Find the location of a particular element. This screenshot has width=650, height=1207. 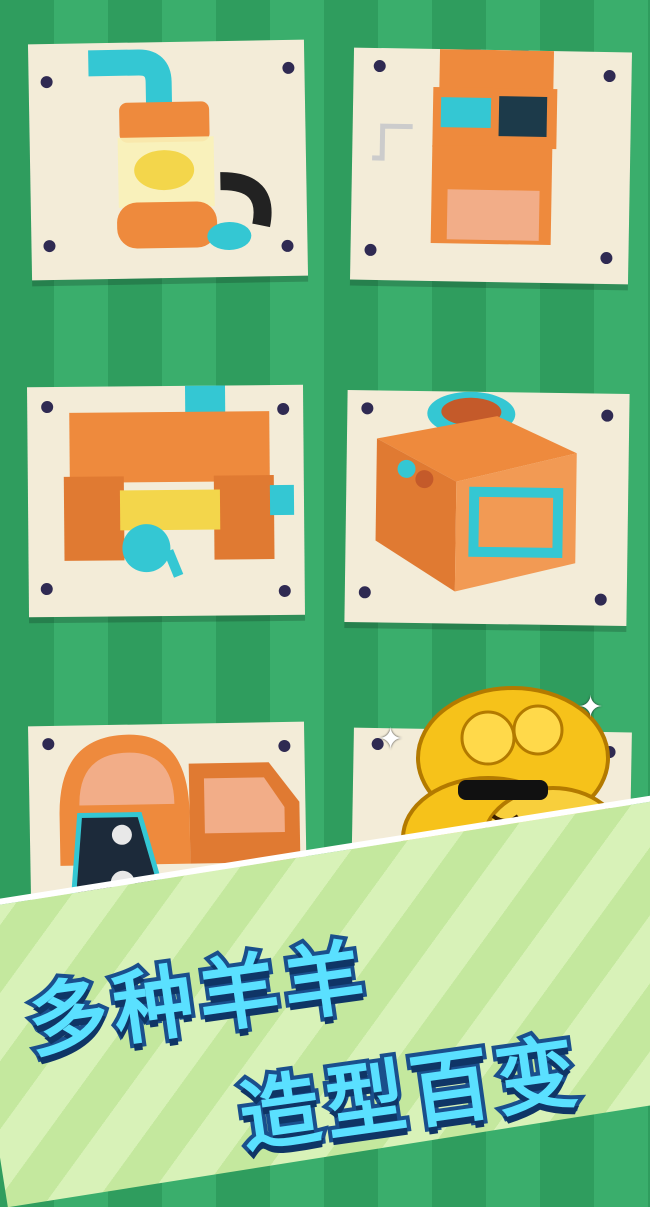

roller-machine-icon is located at coordinates (179, 481).